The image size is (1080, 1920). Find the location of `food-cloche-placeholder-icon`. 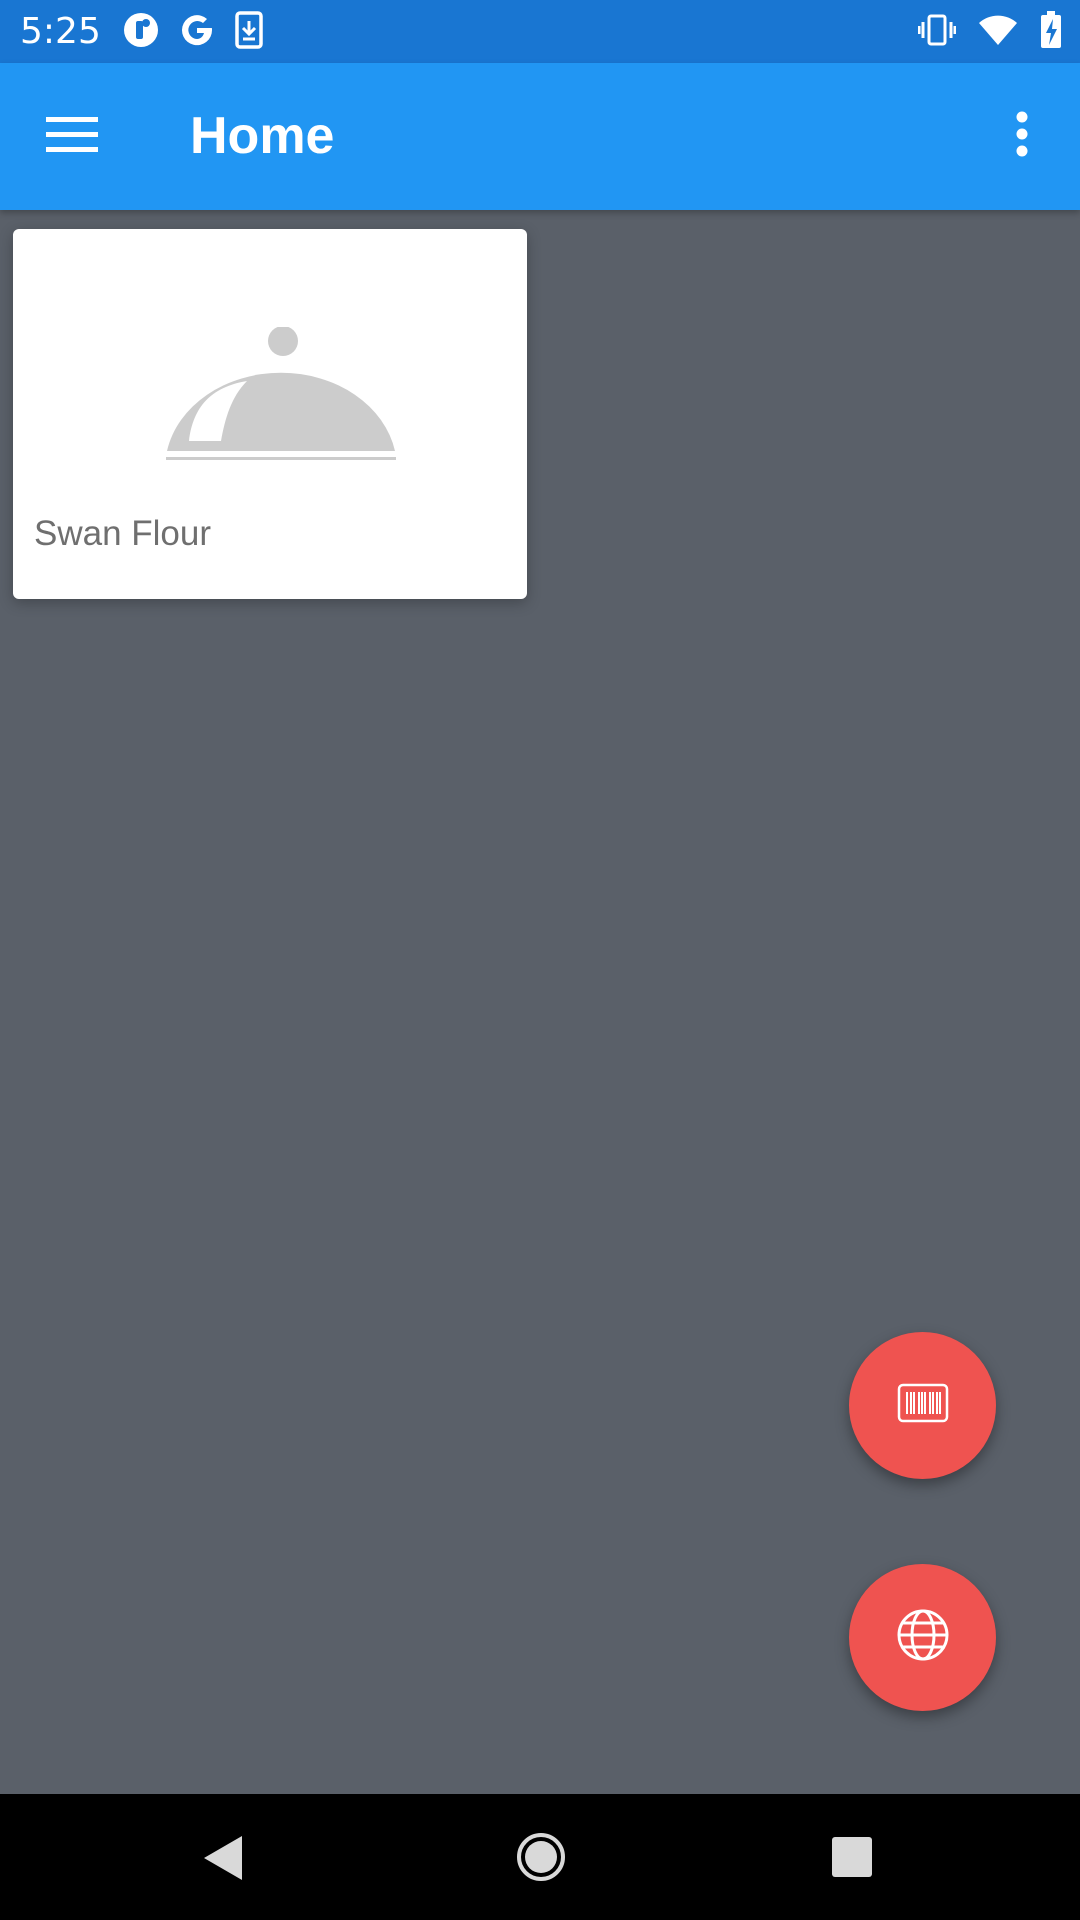

food-cloche-placeholder-icon is located at coordinates (281, 396).